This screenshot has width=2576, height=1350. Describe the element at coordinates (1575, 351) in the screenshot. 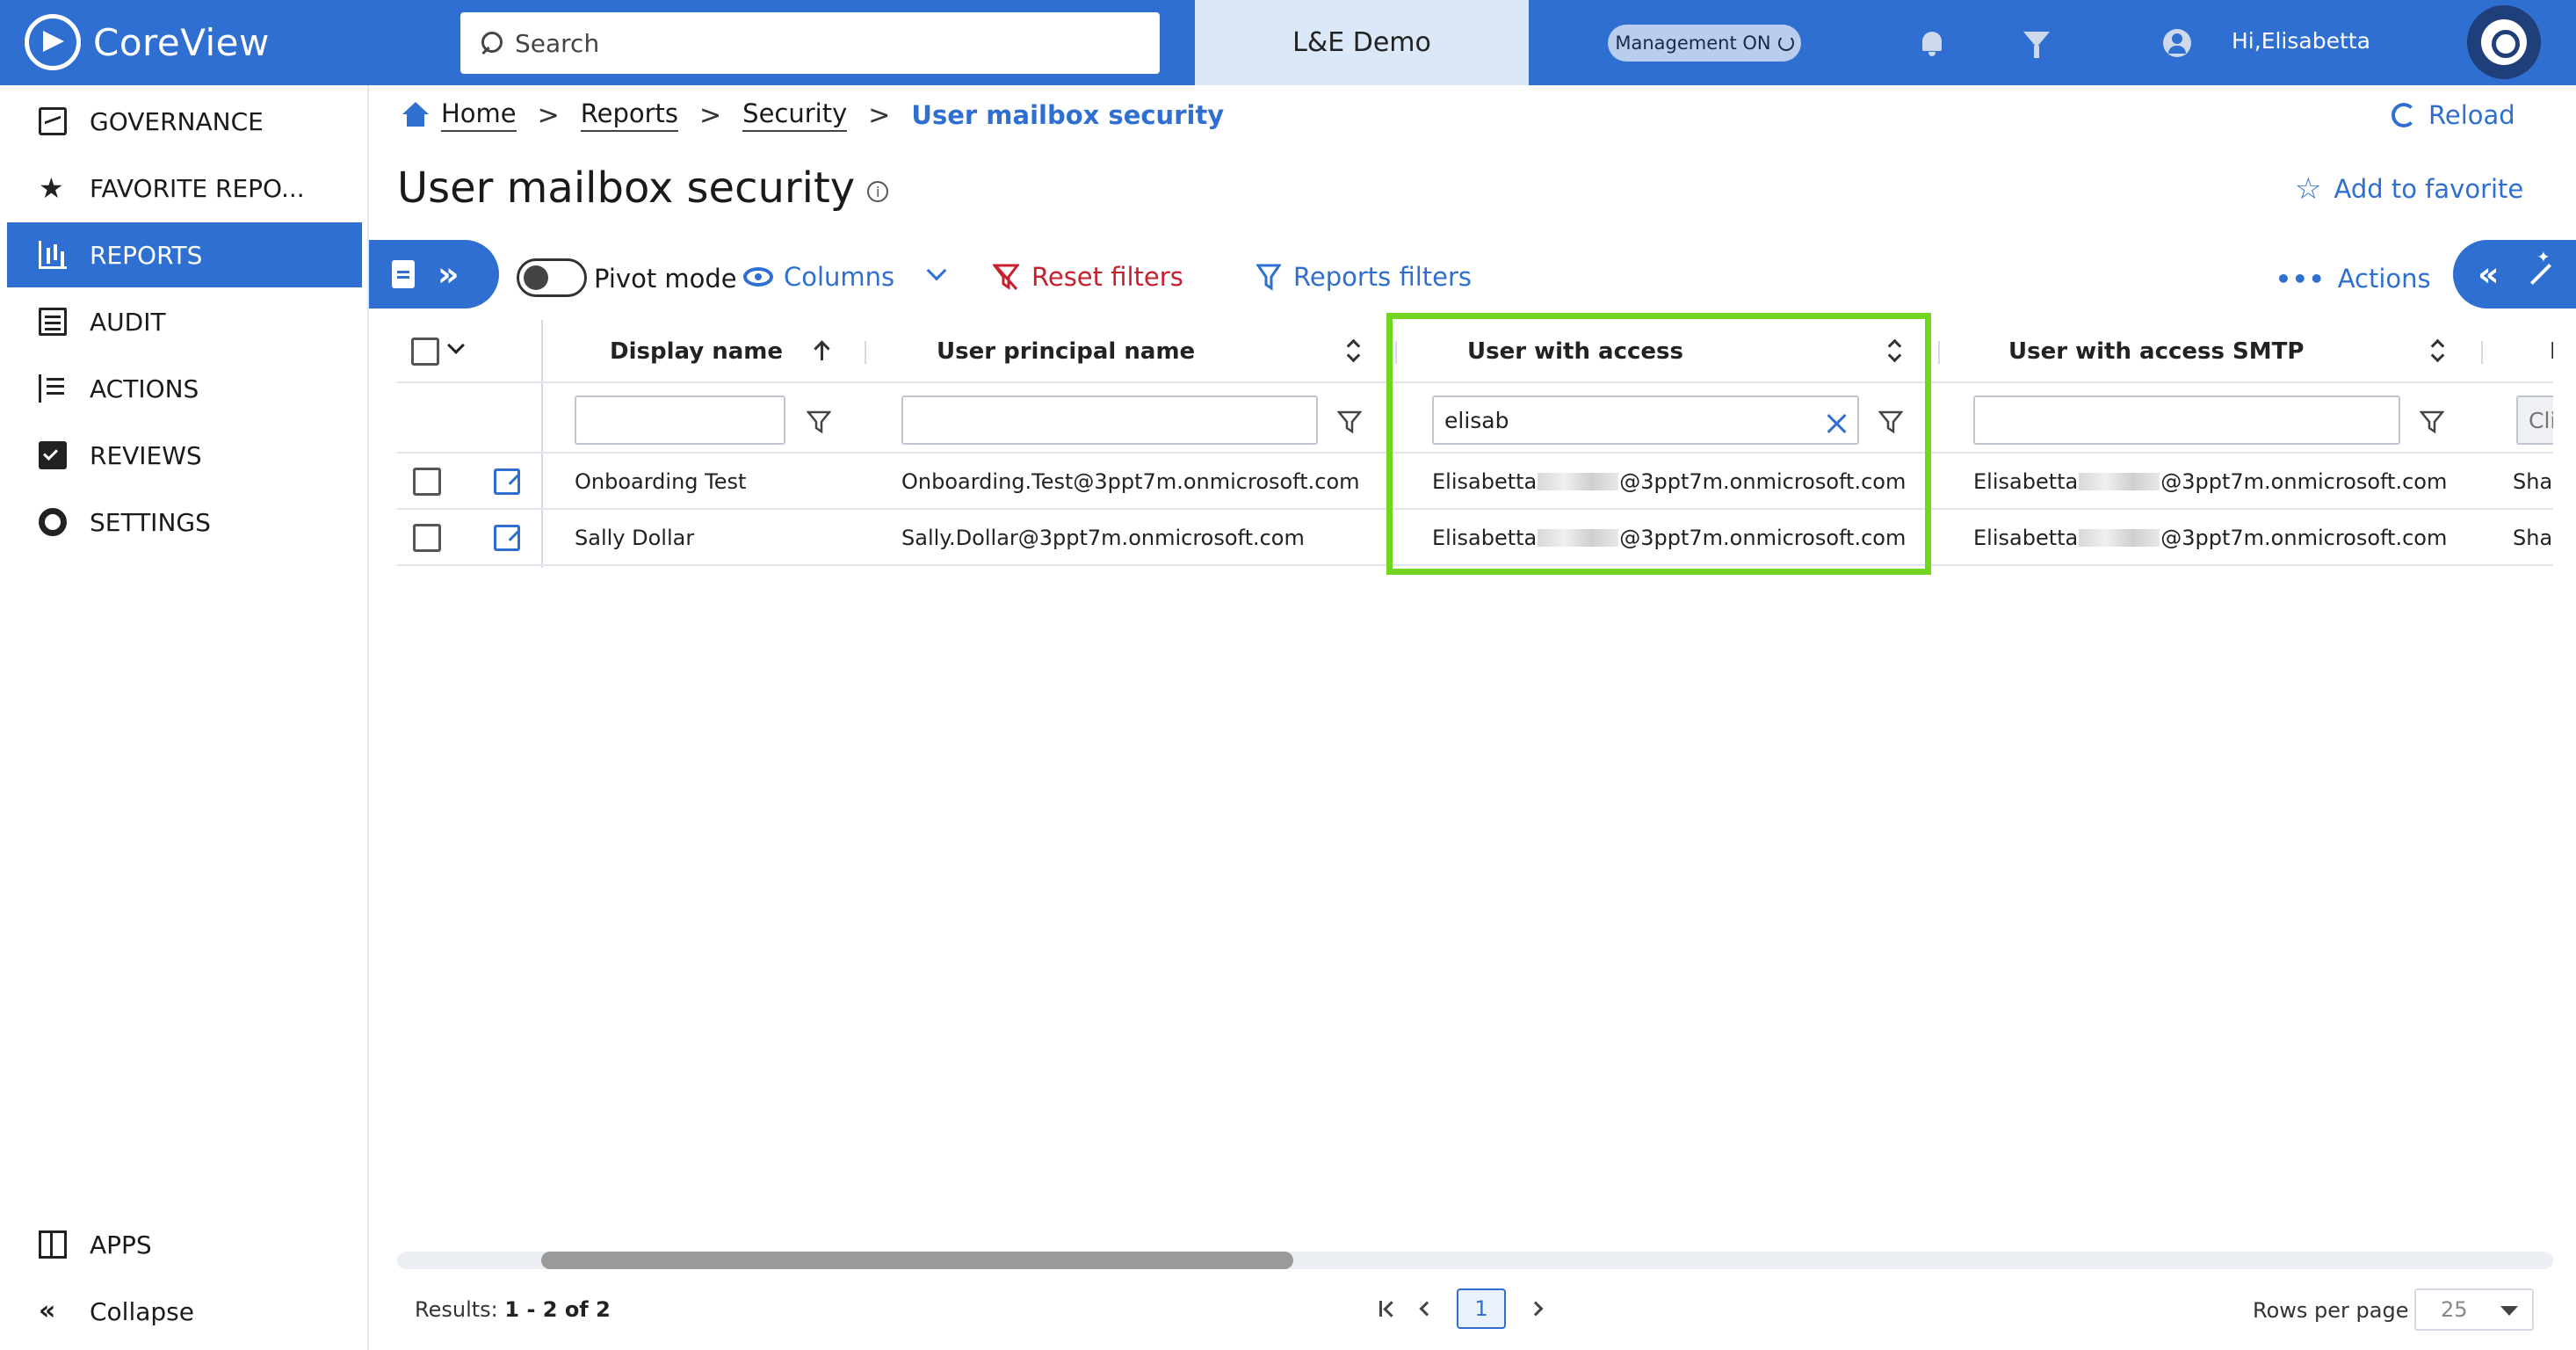

I see `column-header-user-with-access: User with access` at that location.